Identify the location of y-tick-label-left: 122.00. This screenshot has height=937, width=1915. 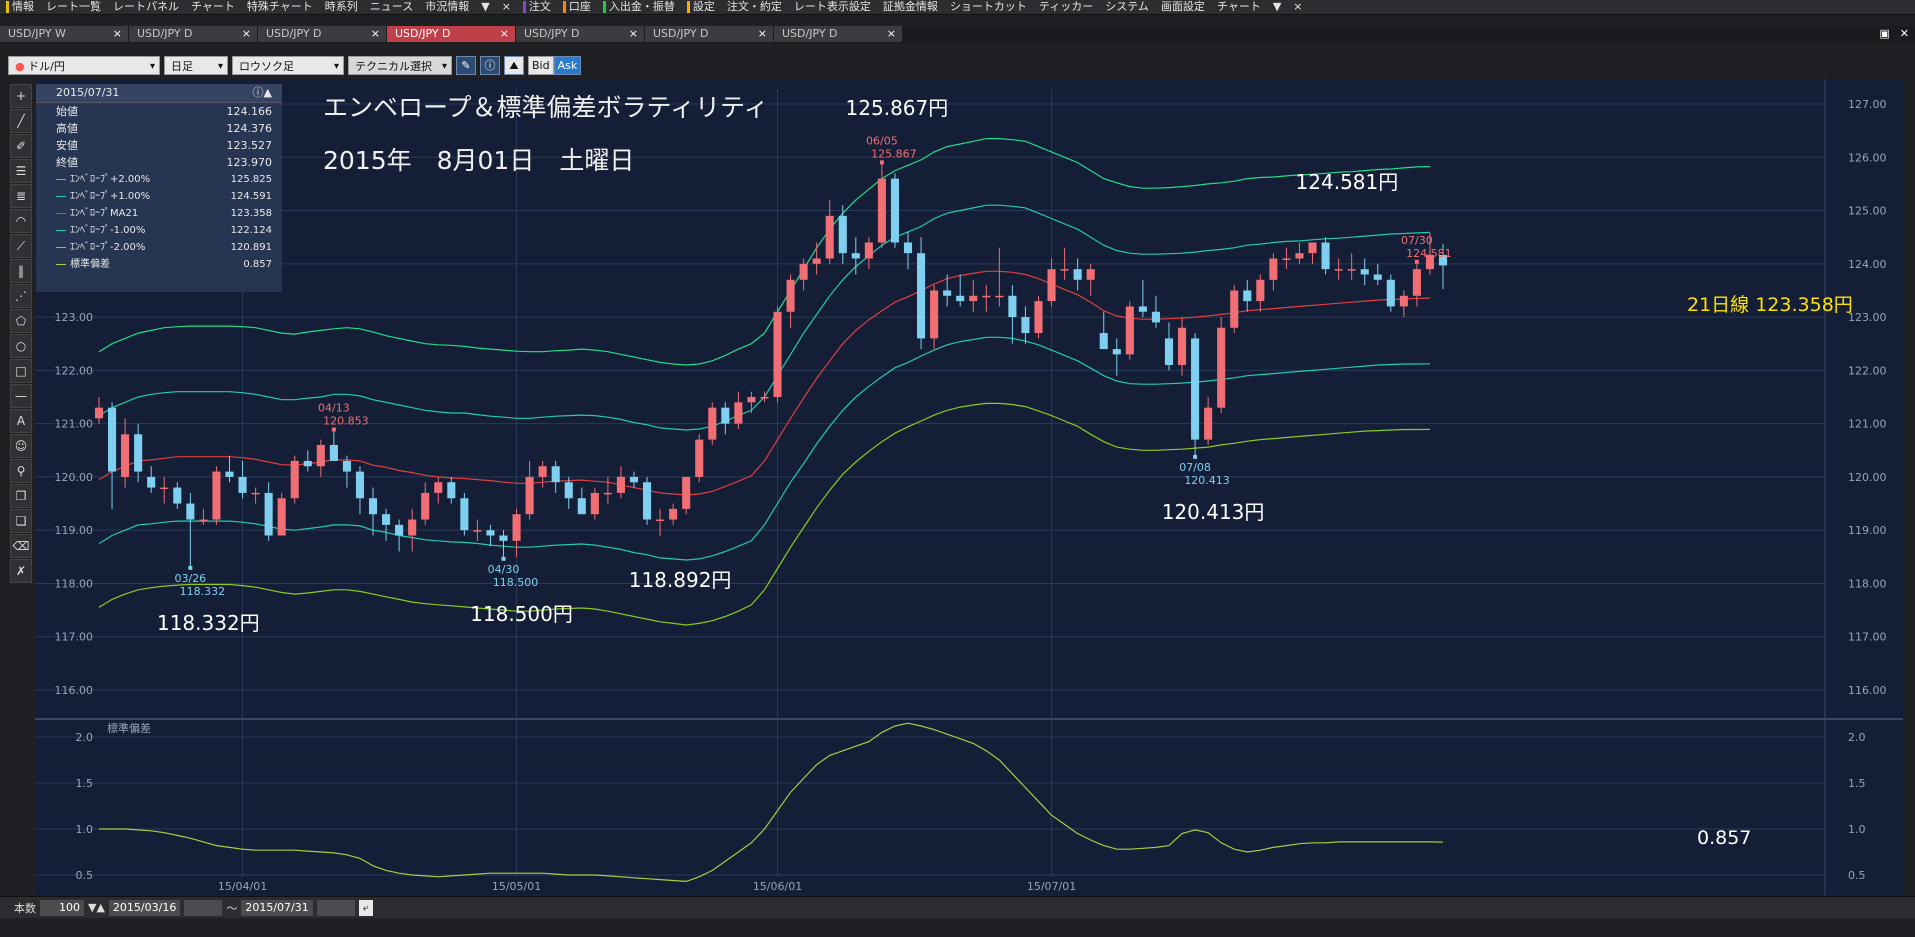
(74, 370).